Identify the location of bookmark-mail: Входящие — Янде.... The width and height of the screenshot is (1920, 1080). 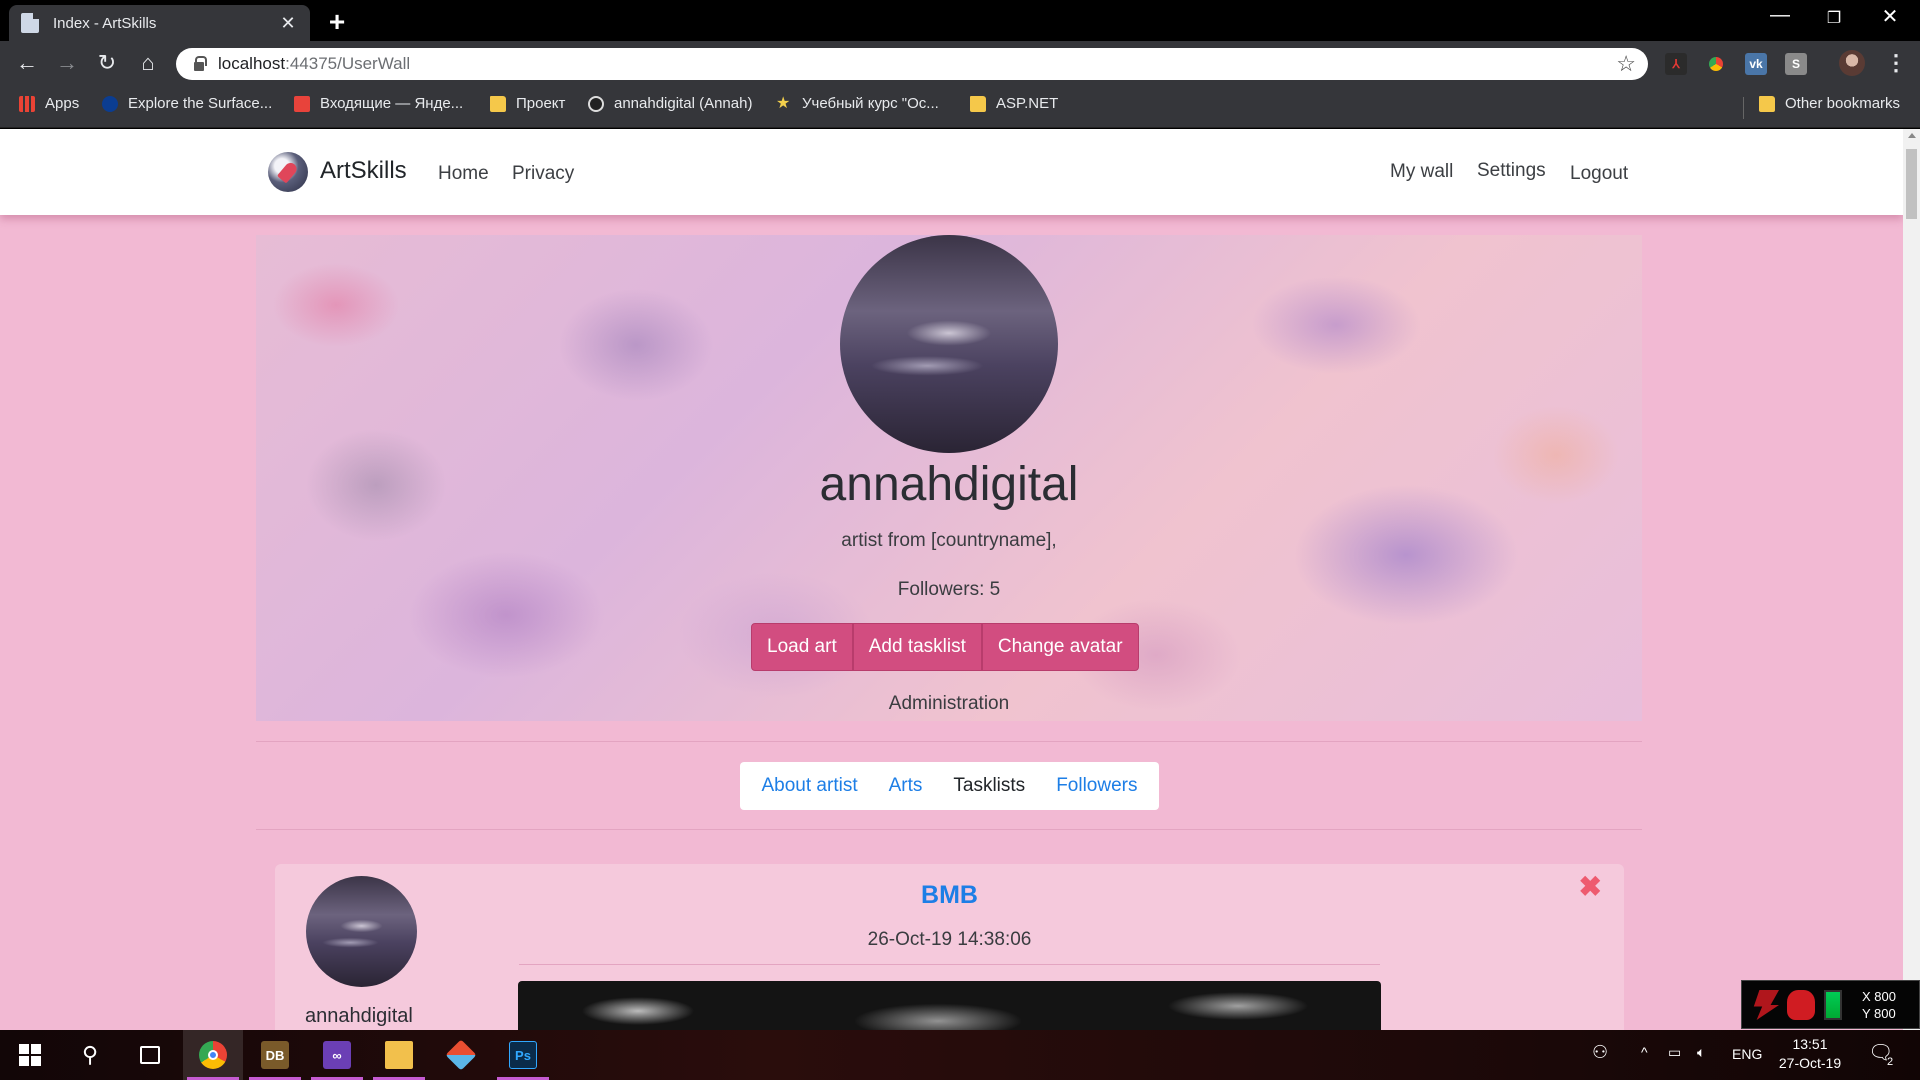
(378, 103).